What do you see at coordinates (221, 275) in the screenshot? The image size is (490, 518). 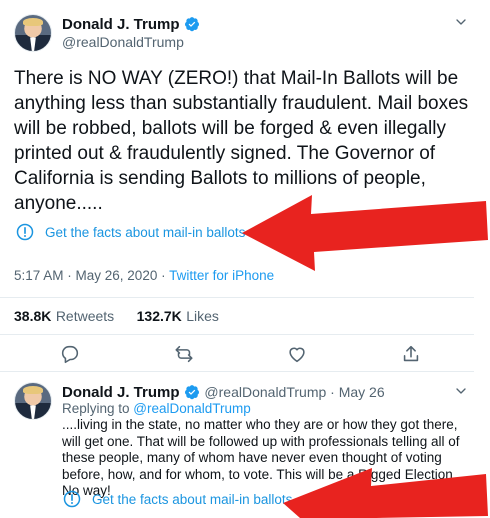 I see `source-link: Twitter for iPhone` at bounding box center [221, 275].